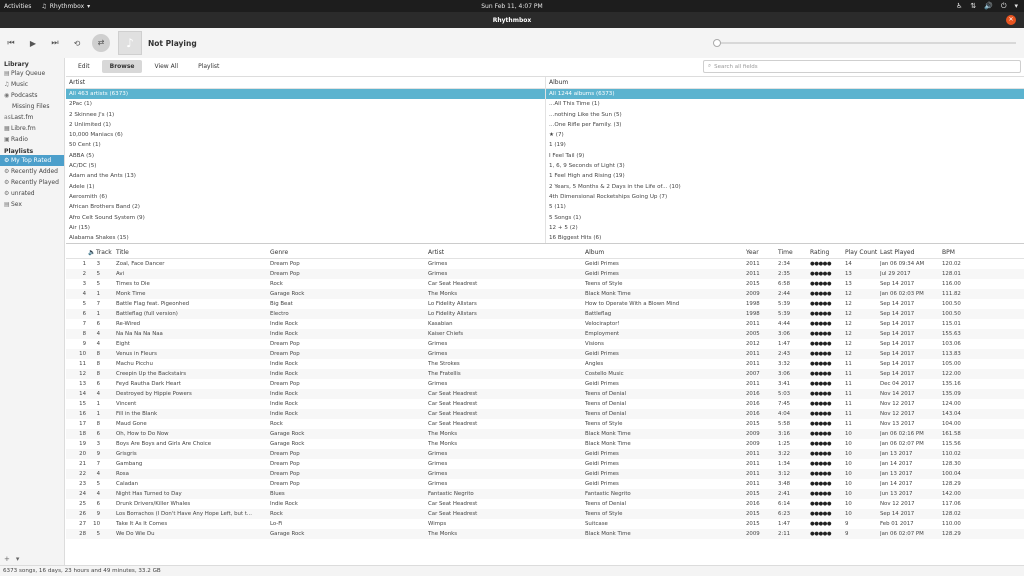 The height and width of the screenshot is (576, 1024). Describe the element at coordinates (948, 252) in the screenshot. I see `column-header-bpm: BPM` at that location.